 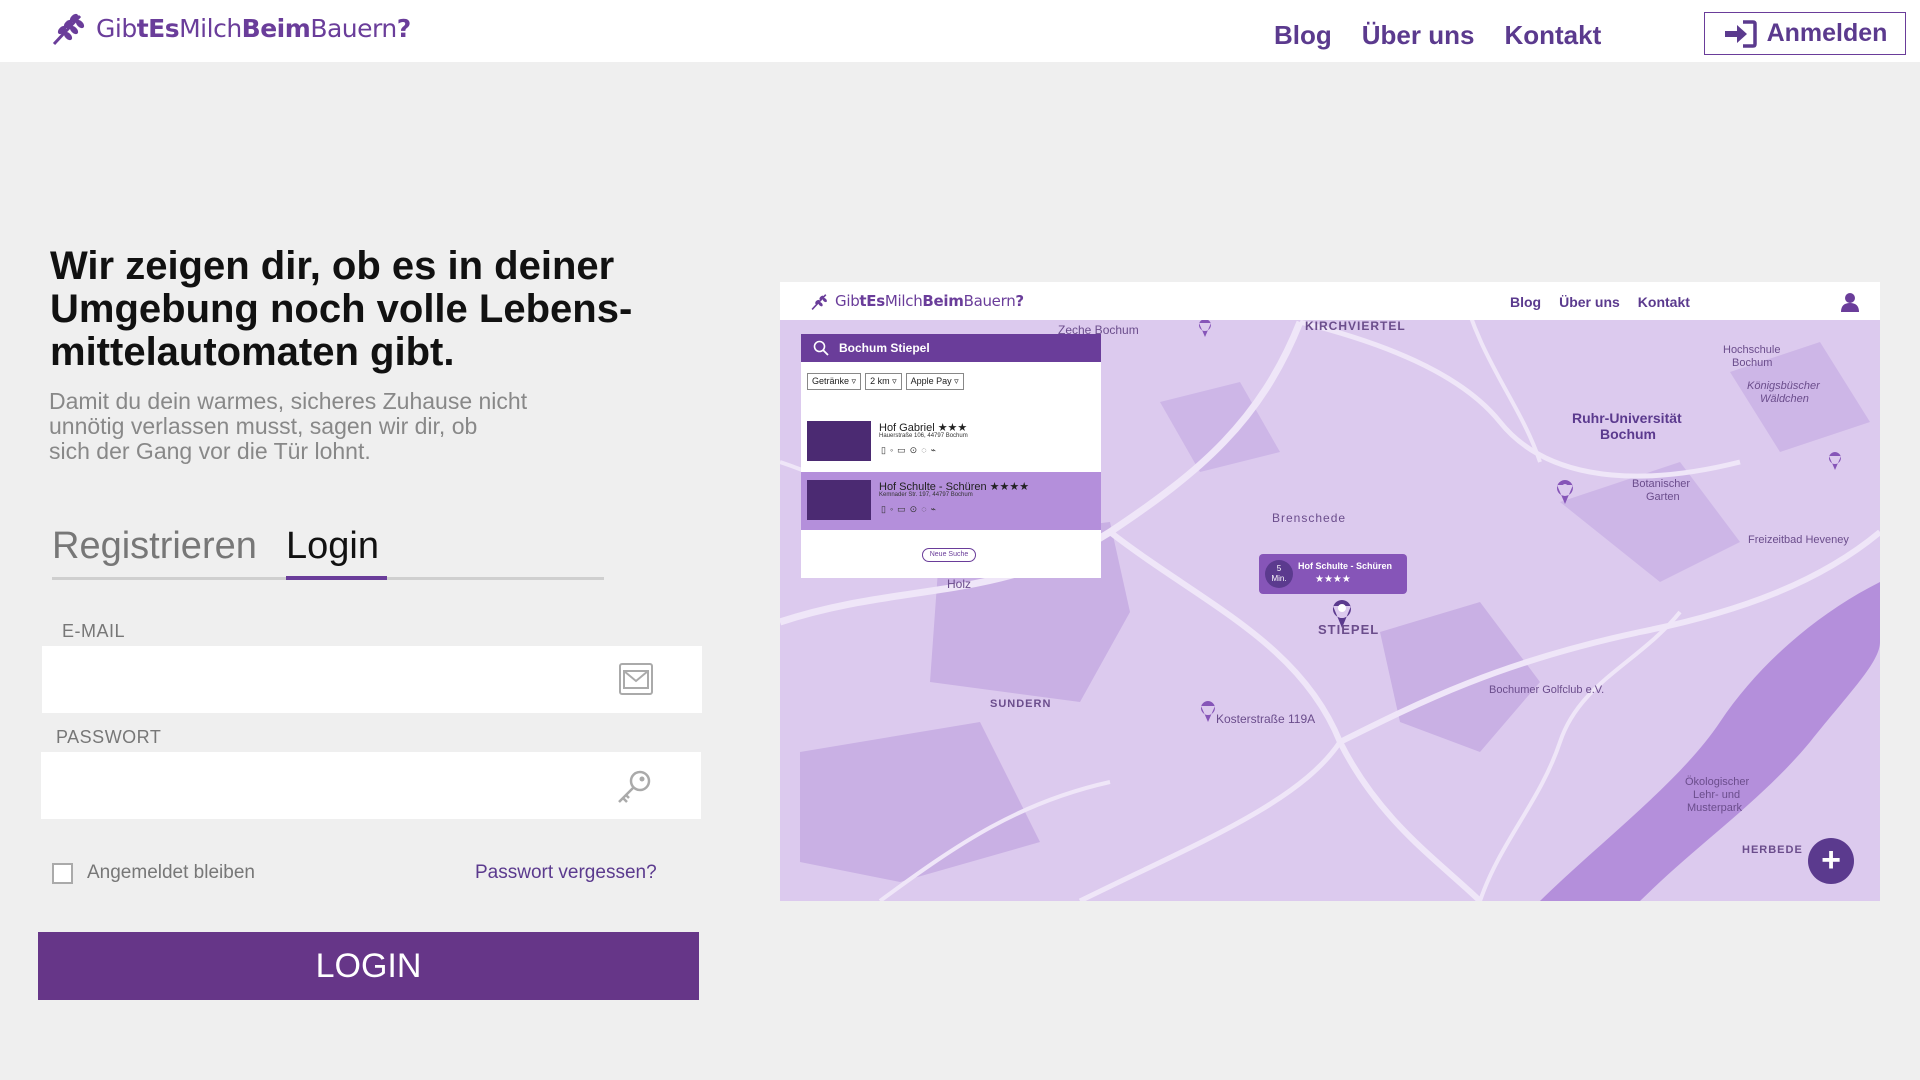 I want to click on search-icon, so click(x=821, y=348).